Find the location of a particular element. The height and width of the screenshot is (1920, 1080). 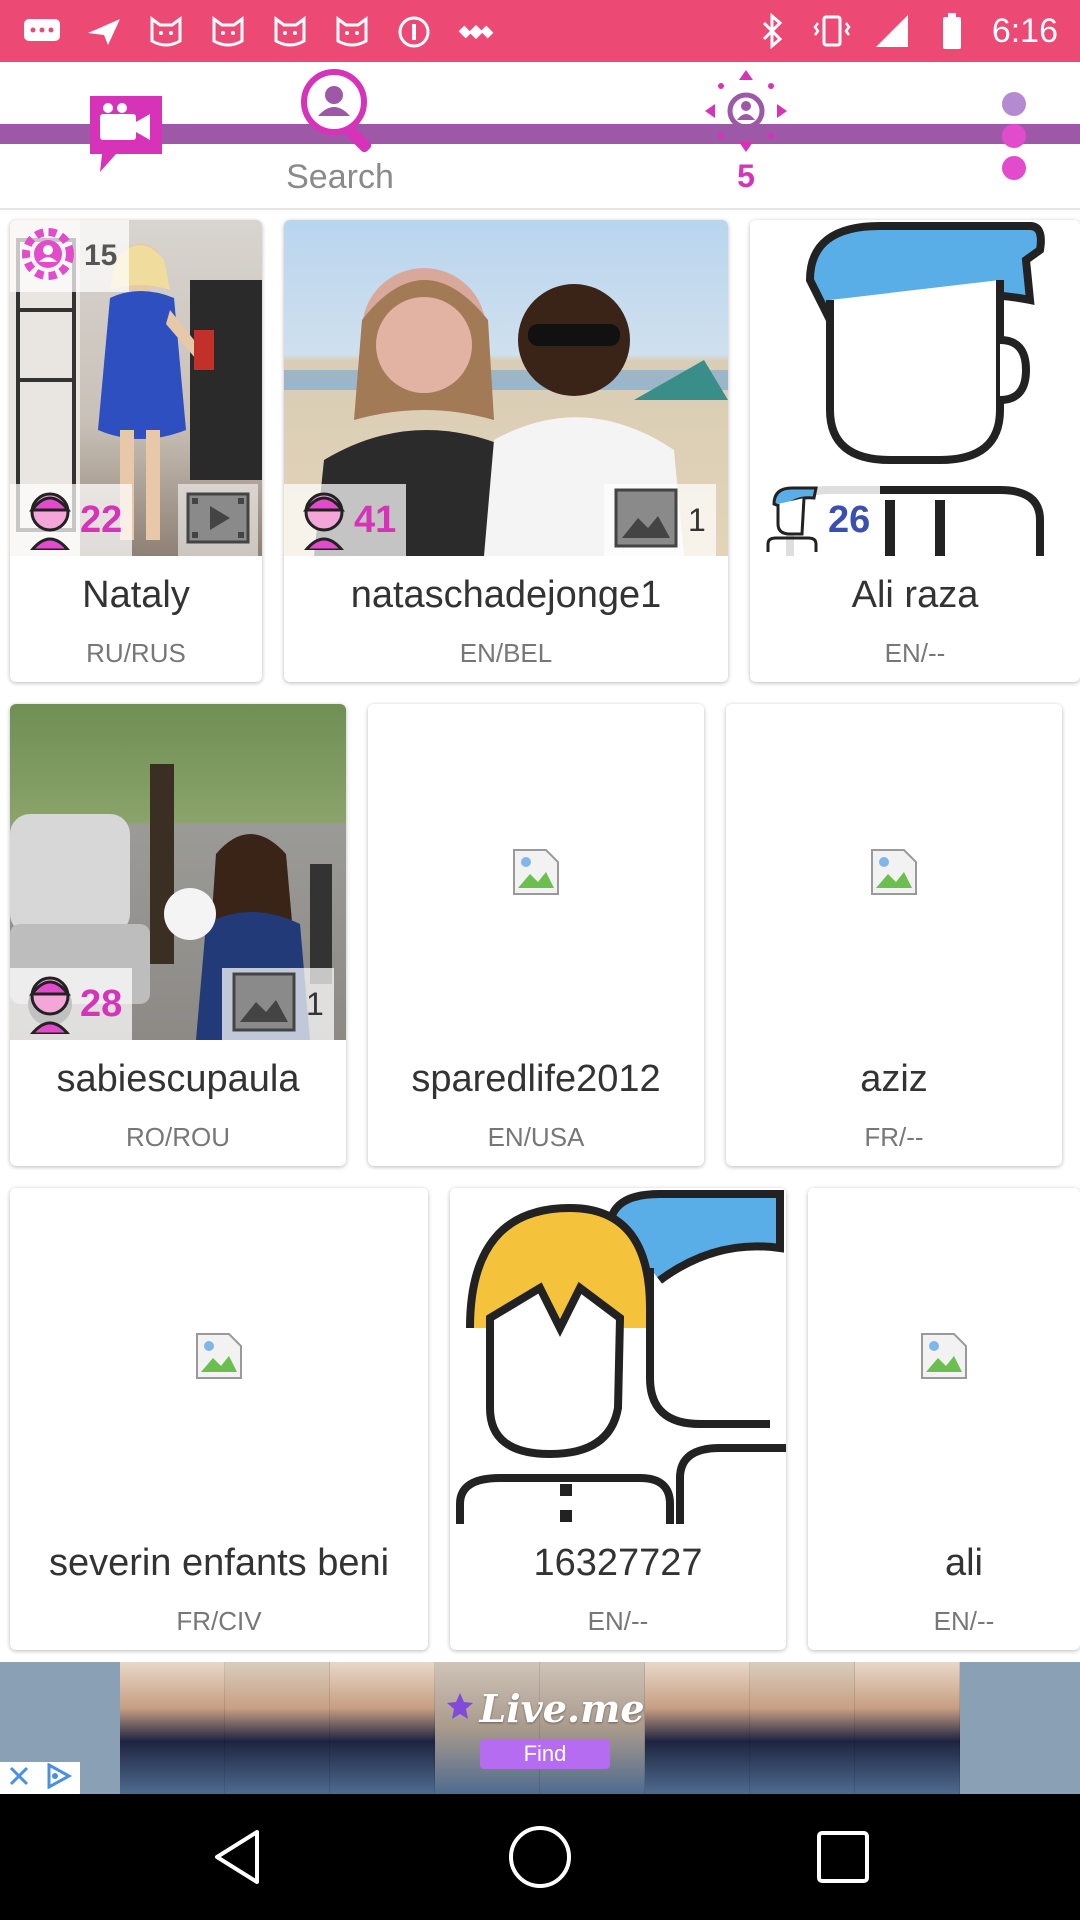

profile-photo: 41 1 is located at coordinates (506, 388).